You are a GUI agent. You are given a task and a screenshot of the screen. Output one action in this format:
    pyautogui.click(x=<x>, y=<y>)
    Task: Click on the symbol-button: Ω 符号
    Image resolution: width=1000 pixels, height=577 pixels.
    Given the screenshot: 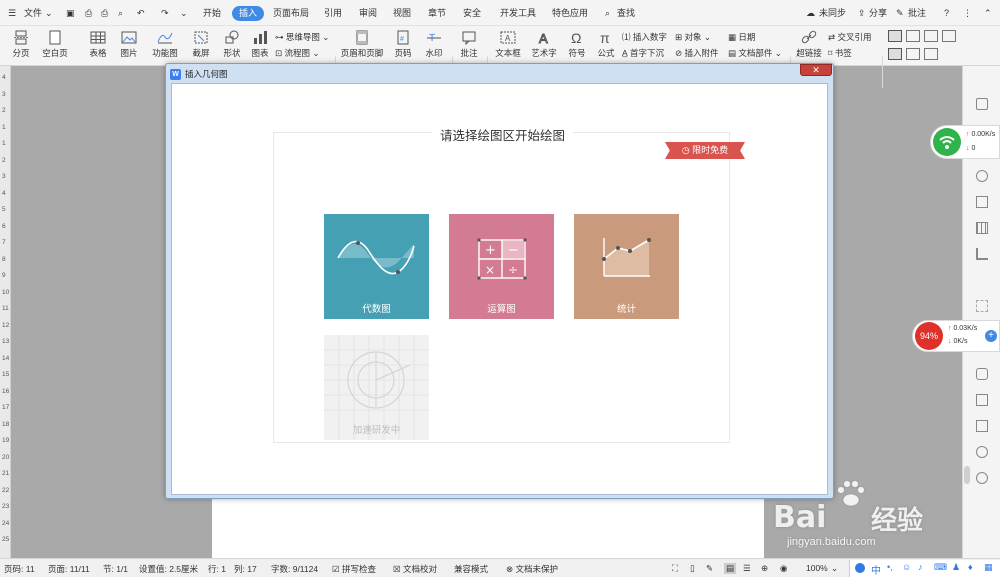 What is the action you would take?
    pyautogui.click(x=577, y=44)
    